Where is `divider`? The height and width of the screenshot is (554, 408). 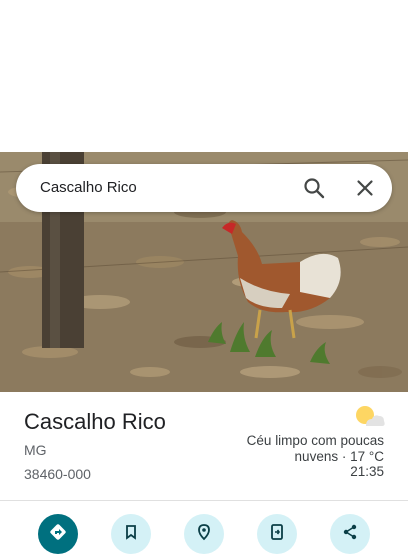
divider is located at coordinates (204, 500).